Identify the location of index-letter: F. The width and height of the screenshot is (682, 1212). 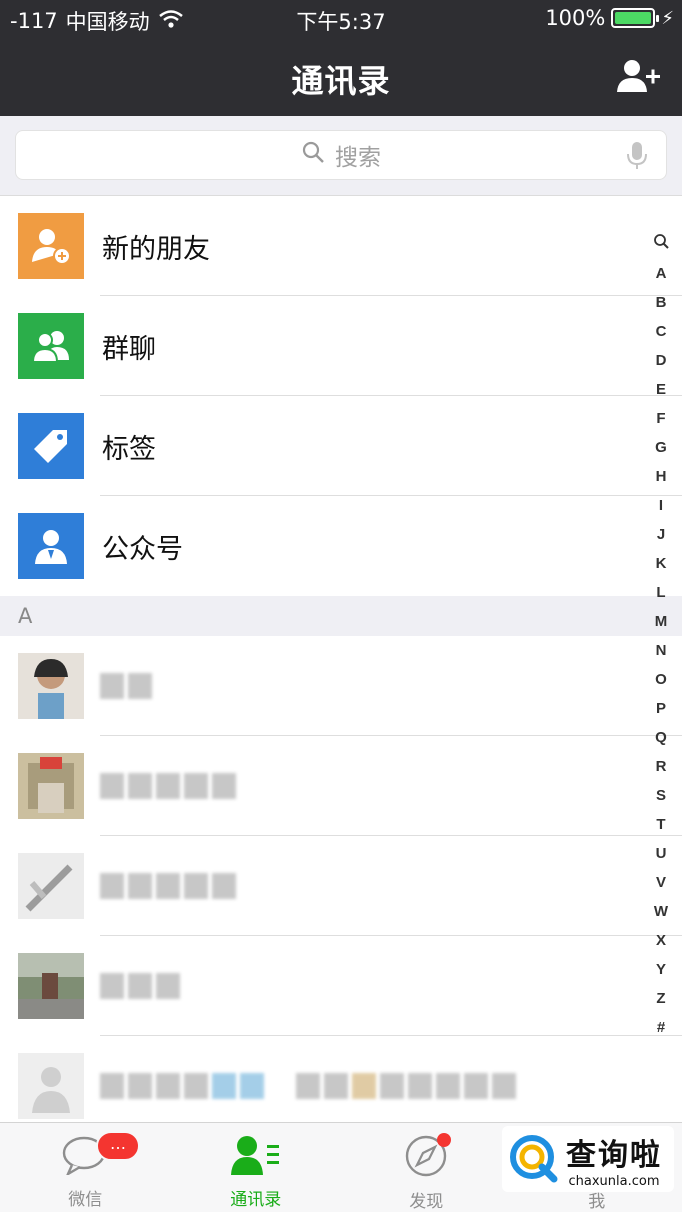
(660, 418).